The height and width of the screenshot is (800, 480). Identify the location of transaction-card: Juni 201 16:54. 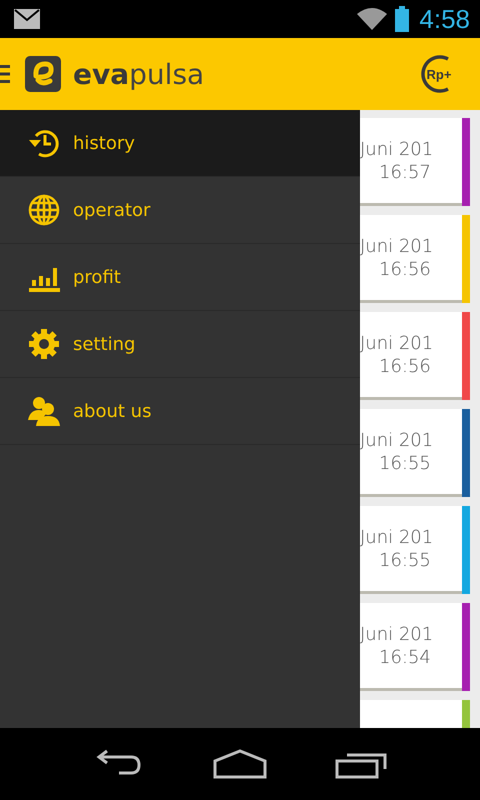
(415, 647).